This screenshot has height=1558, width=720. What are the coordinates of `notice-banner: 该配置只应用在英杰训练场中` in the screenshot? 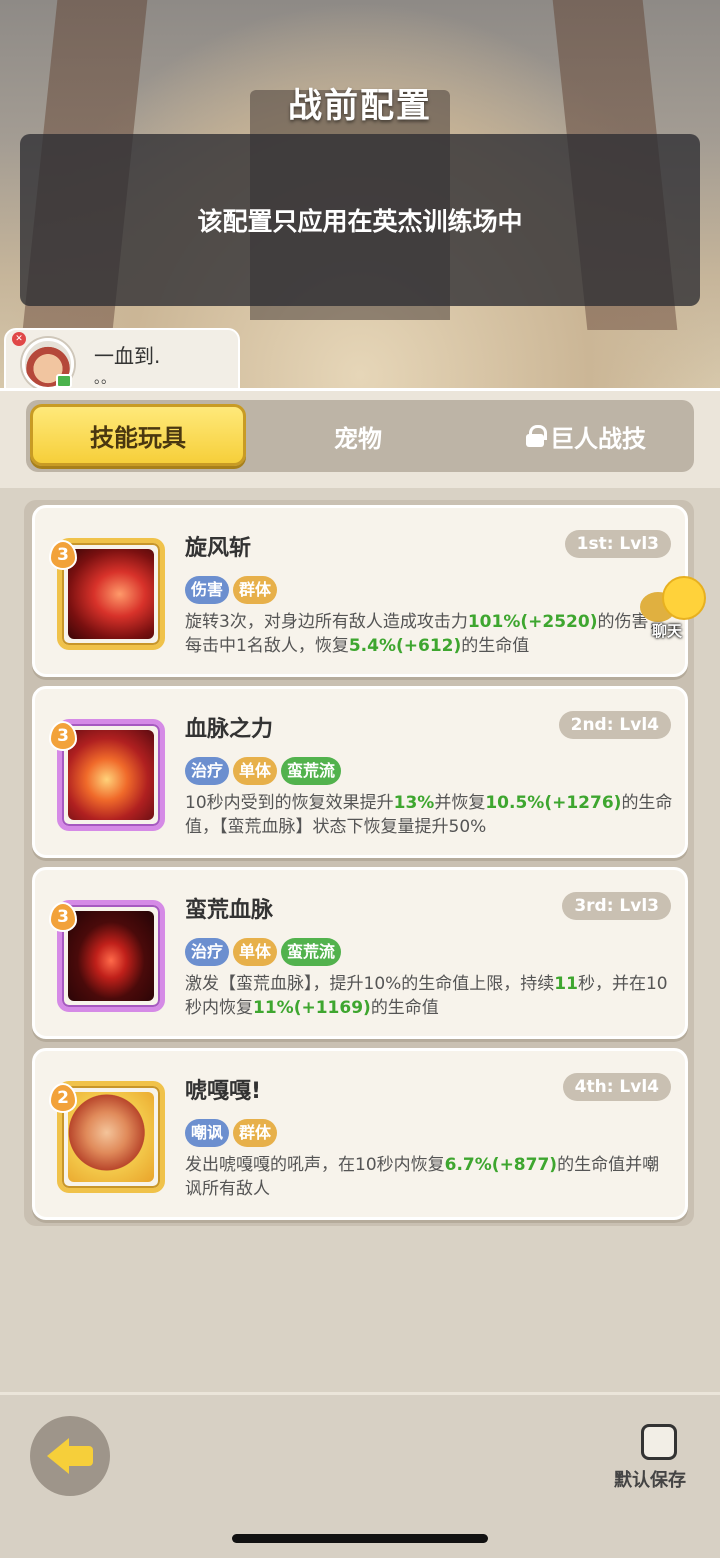 It's located at (360, 220).